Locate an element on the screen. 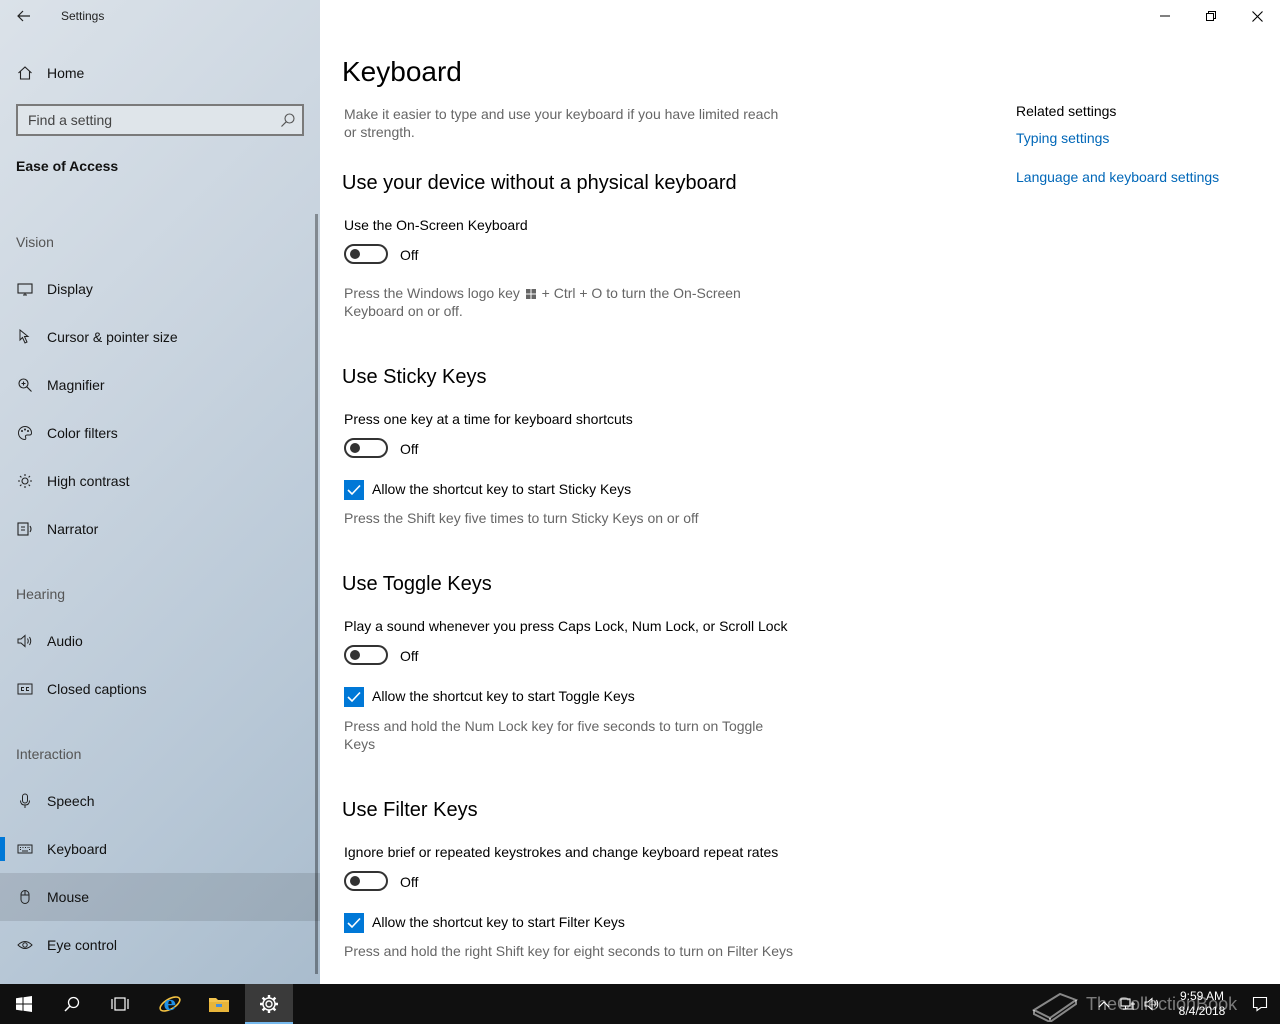  section-heading-sticky-keys: Use Sticky Keys is located at coordinates (414, 377).